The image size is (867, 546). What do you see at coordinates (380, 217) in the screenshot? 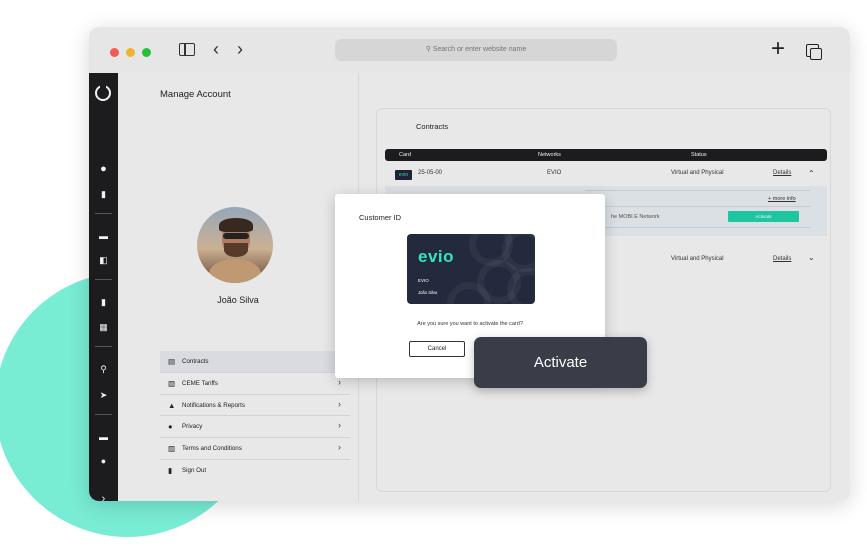
I see `modal-title: Customer ID` at bounding box center [380, 217].